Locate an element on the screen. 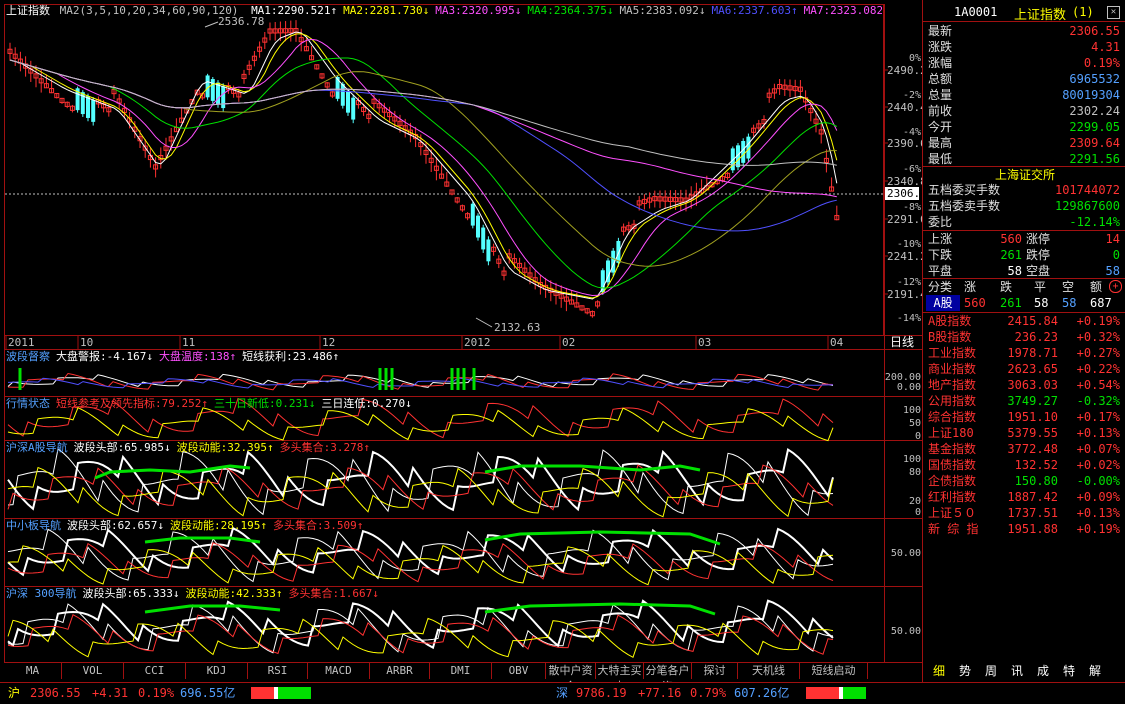  quote-tab: 解 is located at coordinates (1095, 671).